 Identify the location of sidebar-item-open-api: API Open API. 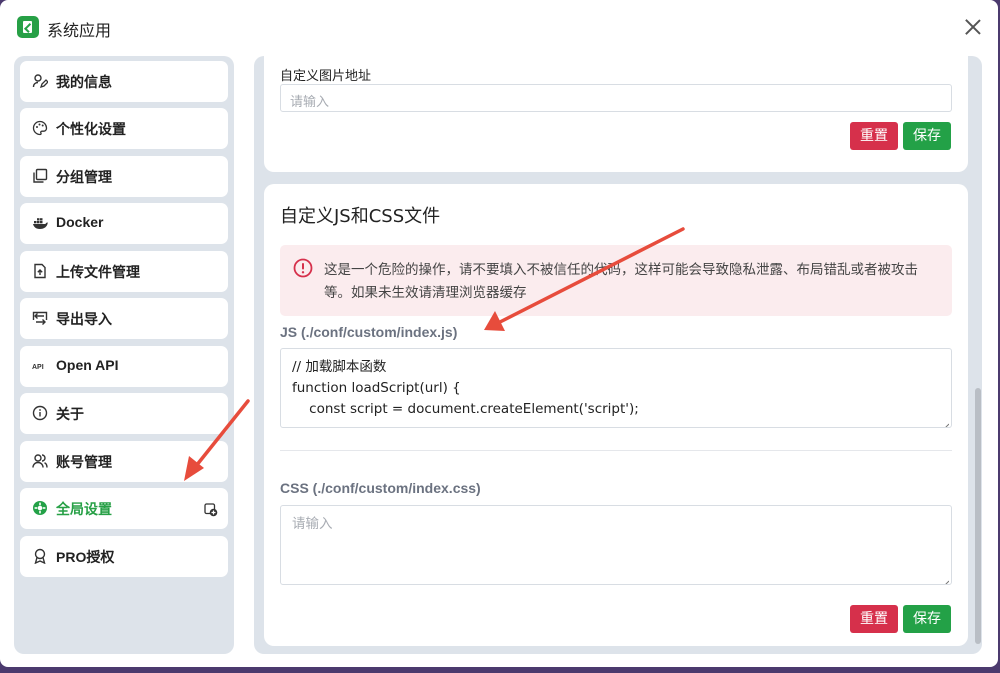
(124, 366).